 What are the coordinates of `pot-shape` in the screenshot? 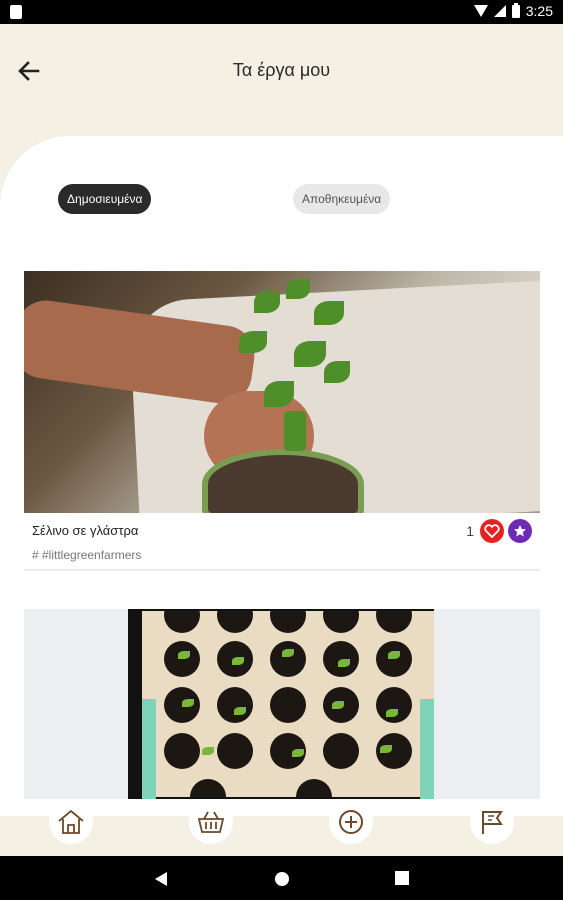 It's located at (283, 481).